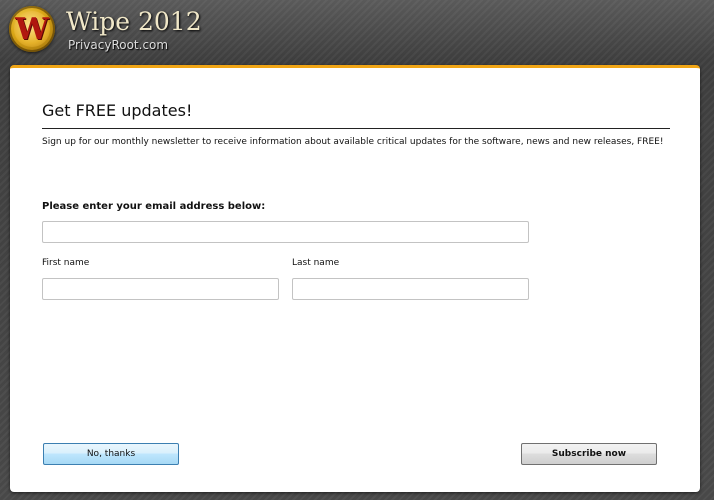  What do you see at coordinates (285, 232) in the screenshot?
I see `email-field` at bounding box center [285, 232].